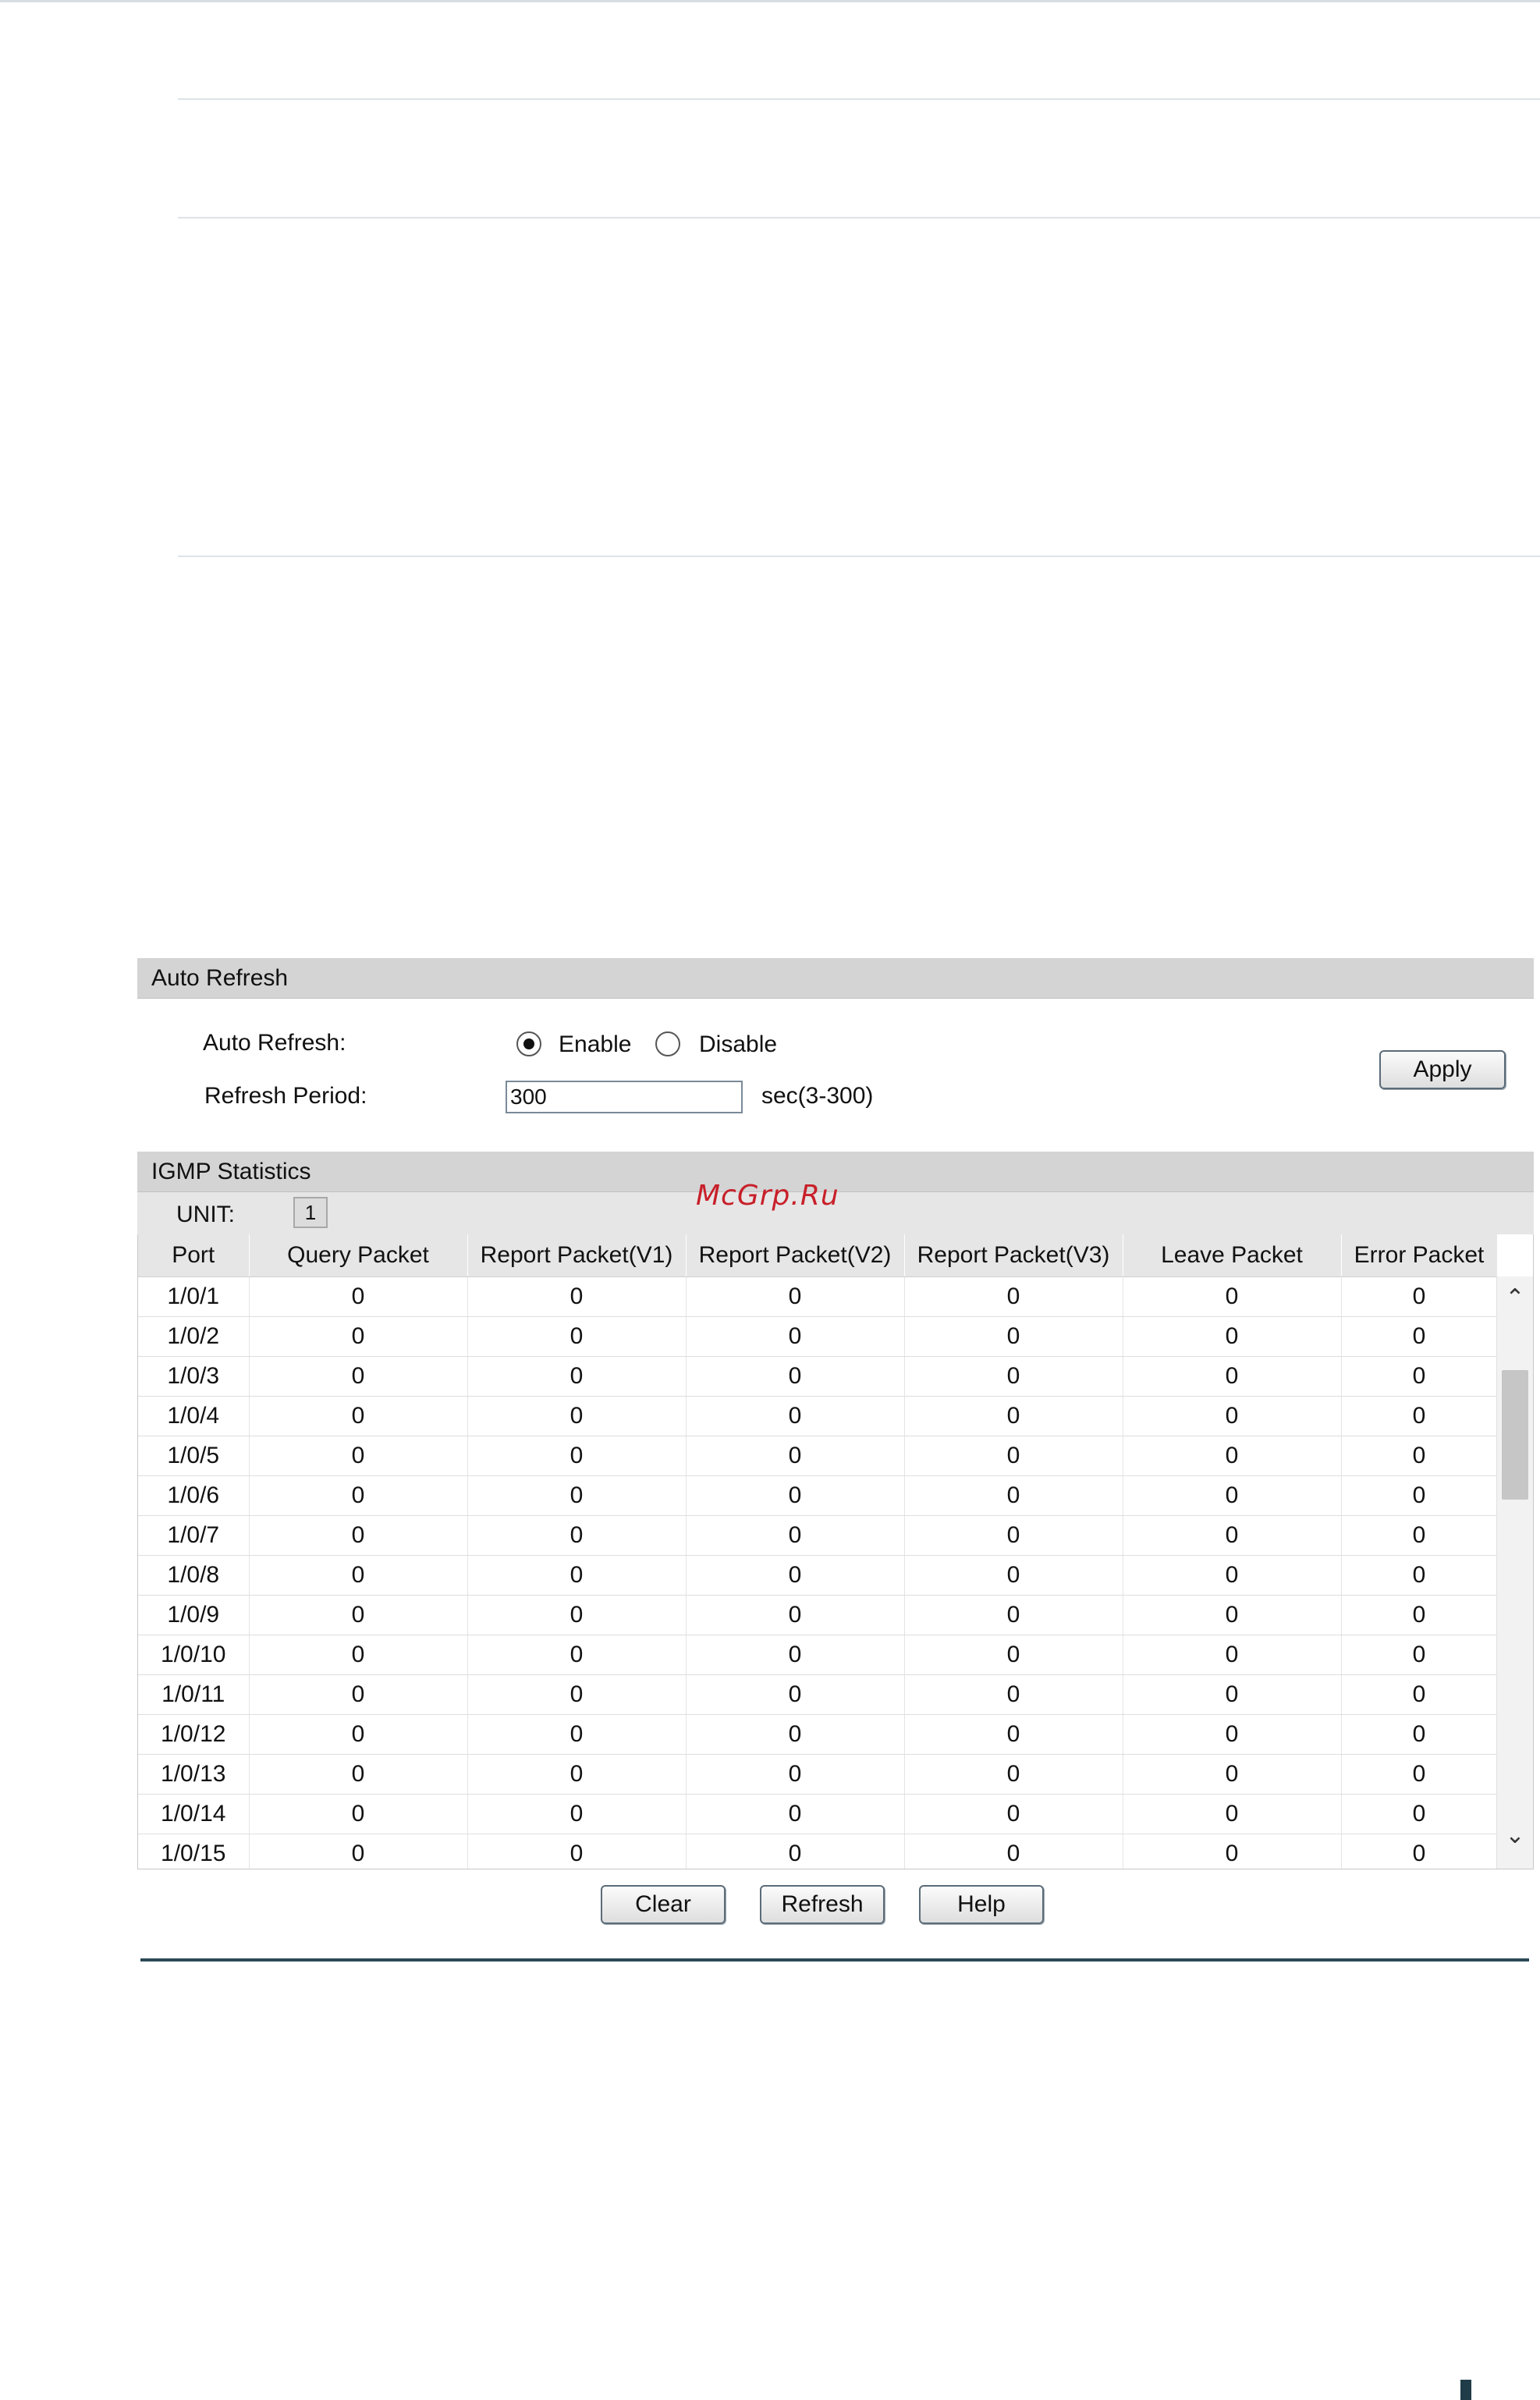  What do you see at coordinates (194, 1655) in the screenshot?
I see `port-cell: 1/0/10` at bounding box center [194, 1655].